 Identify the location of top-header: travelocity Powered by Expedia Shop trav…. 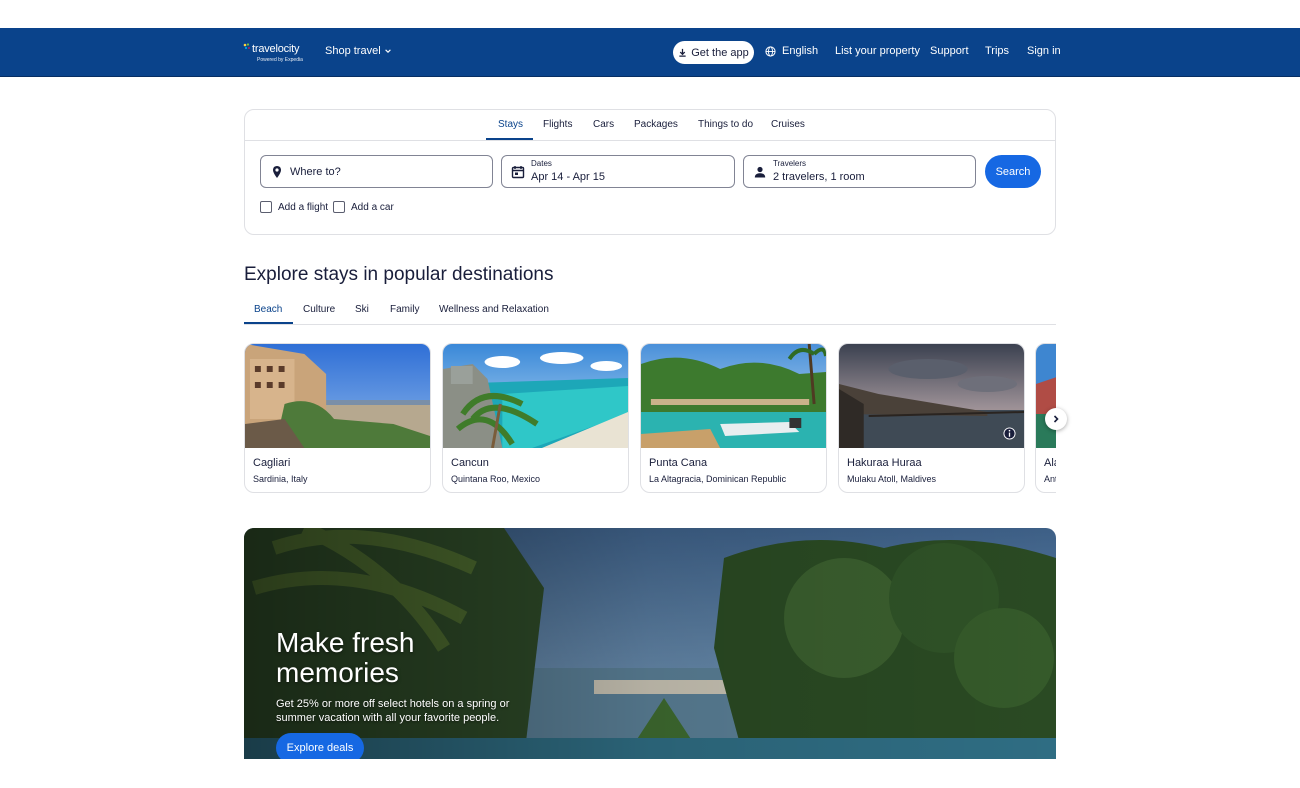
(650, 52).